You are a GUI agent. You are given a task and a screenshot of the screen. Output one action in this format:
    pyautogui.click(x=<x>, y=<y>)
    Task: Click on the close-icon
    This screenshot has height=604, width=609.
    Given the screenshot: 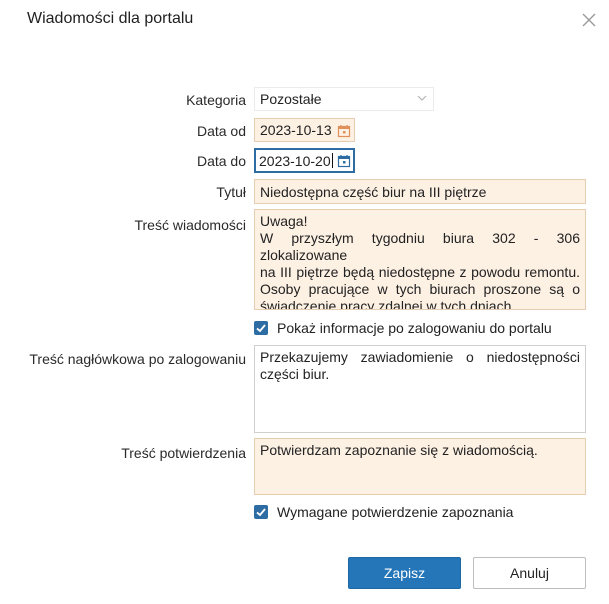 What is the action you would take?
    pyautogui.click(x=589, y=20)
    